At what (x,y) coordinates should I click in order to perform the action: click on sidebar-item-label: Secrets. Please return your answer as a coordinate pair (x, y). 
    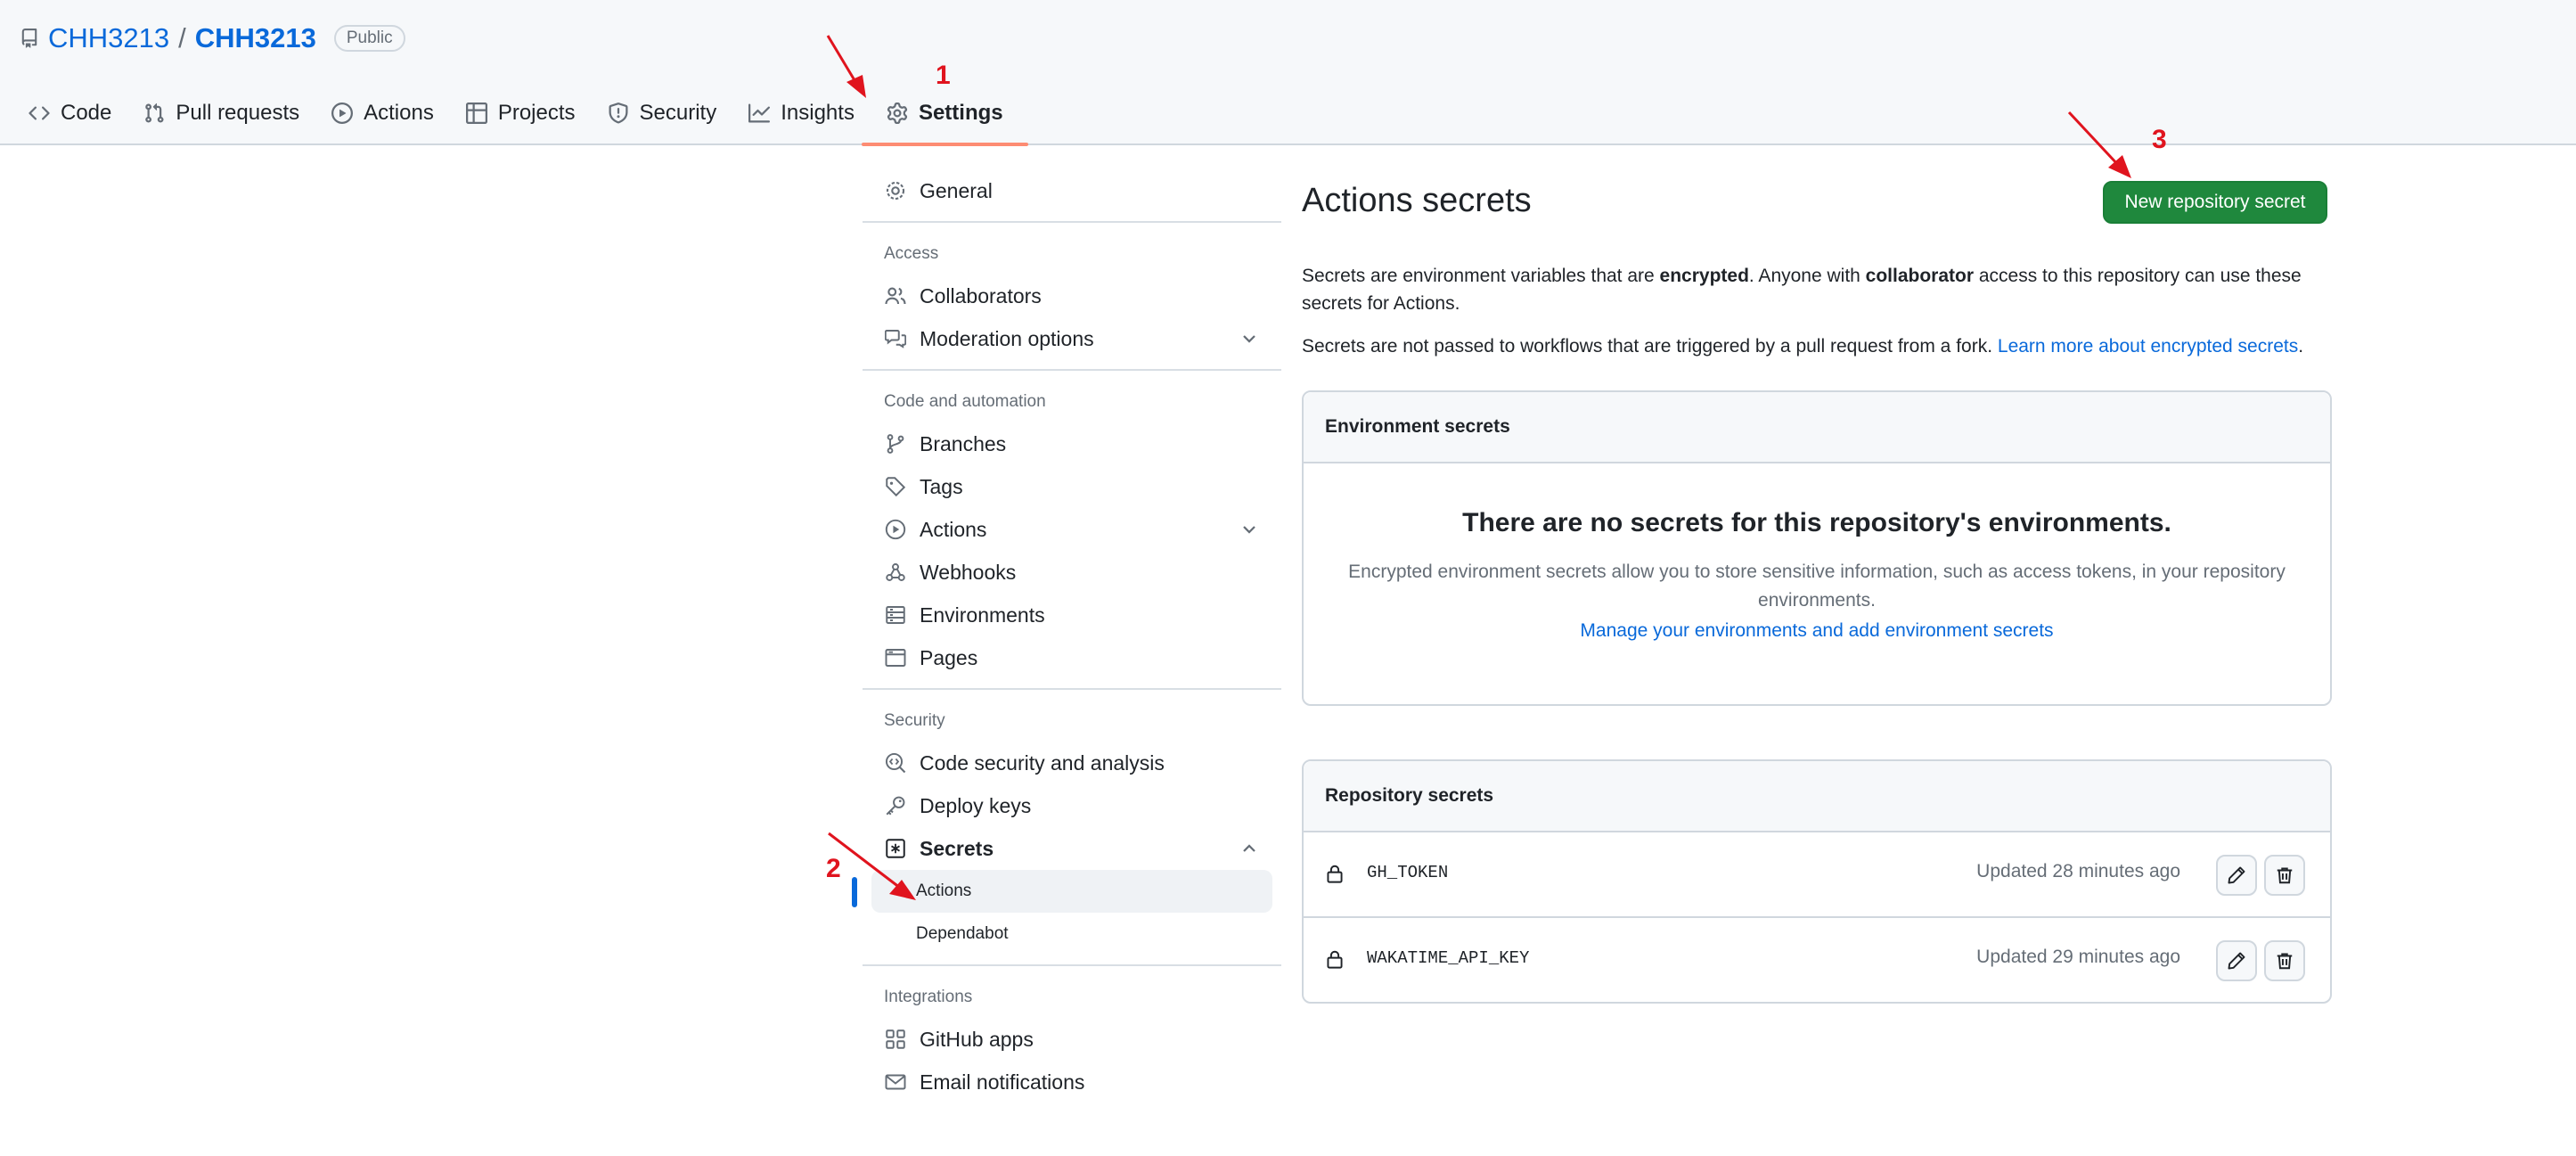
    Looking at the image, I should click on (957, 848).